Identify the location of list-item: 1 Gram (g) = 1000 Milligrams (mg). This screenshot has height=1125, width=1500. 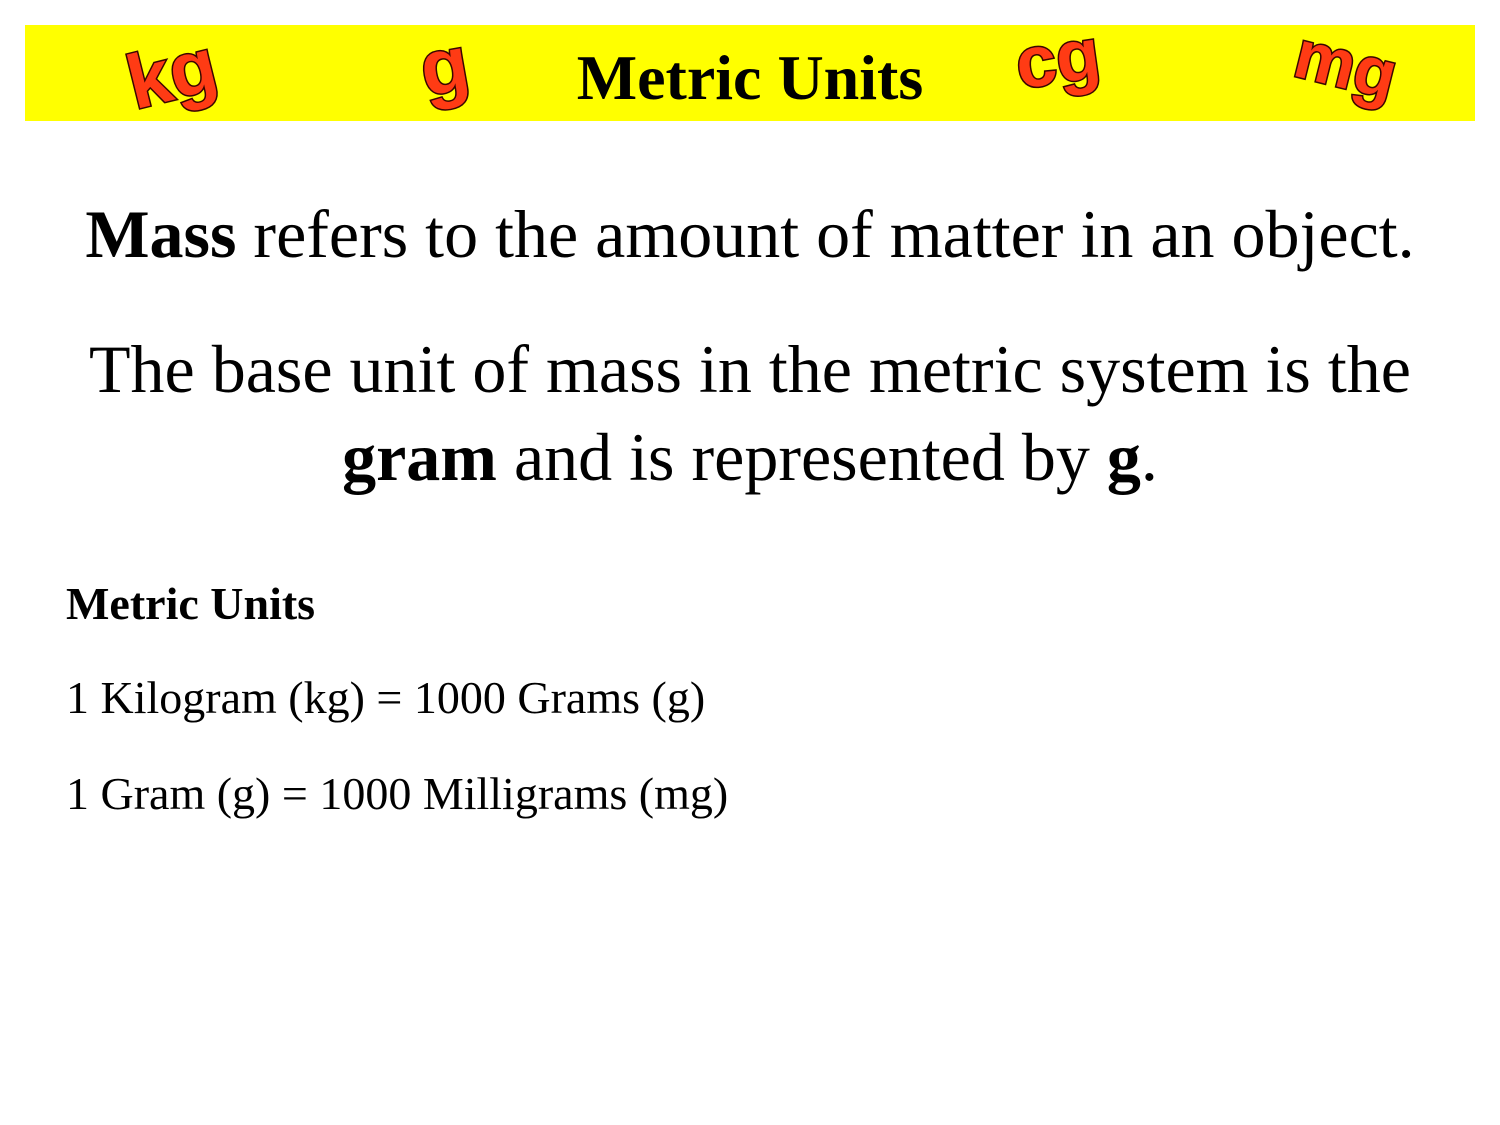
(397, 793).